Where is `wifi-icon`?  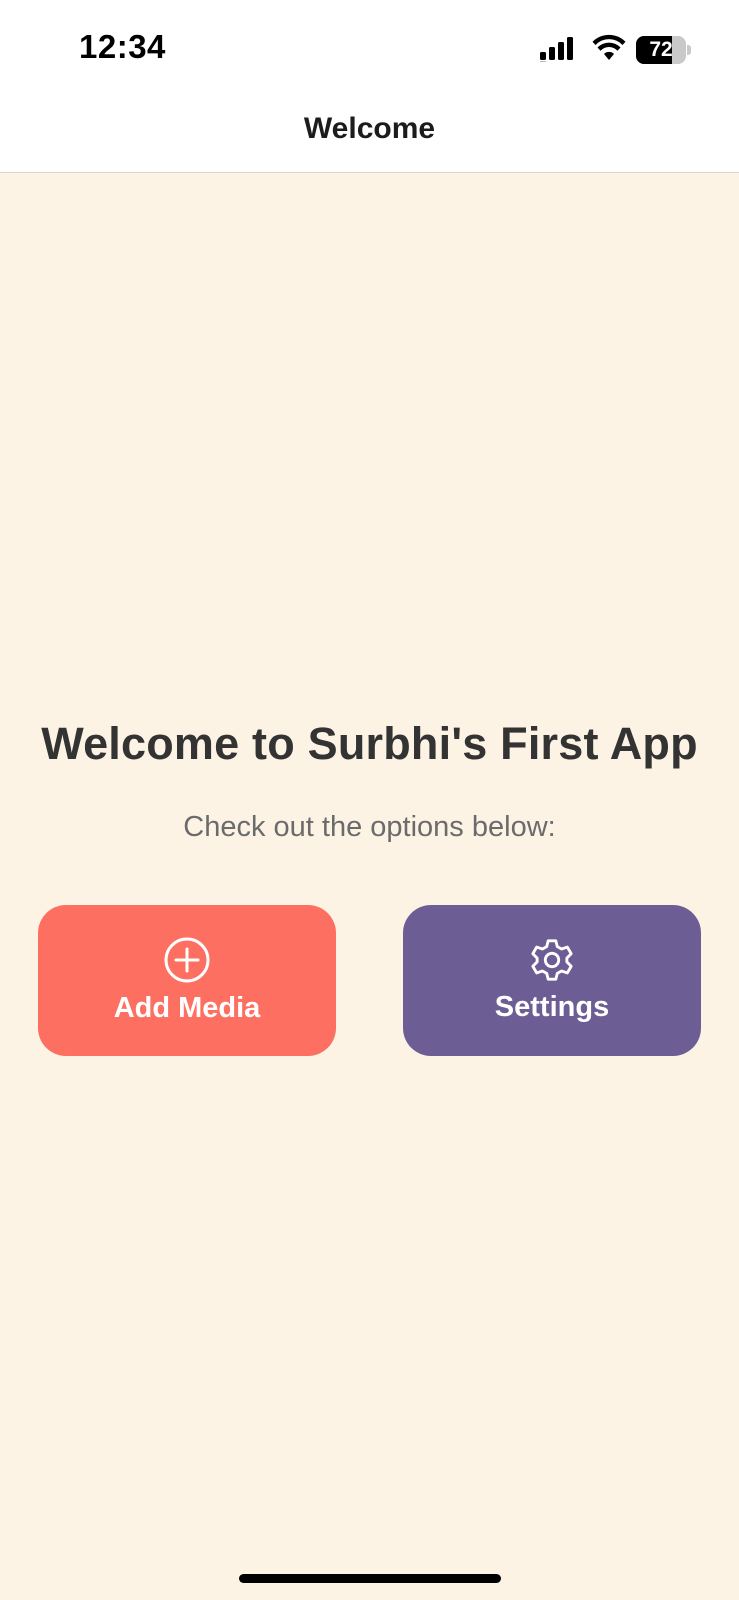
wifi-icon is located at coordinates (609, 50).